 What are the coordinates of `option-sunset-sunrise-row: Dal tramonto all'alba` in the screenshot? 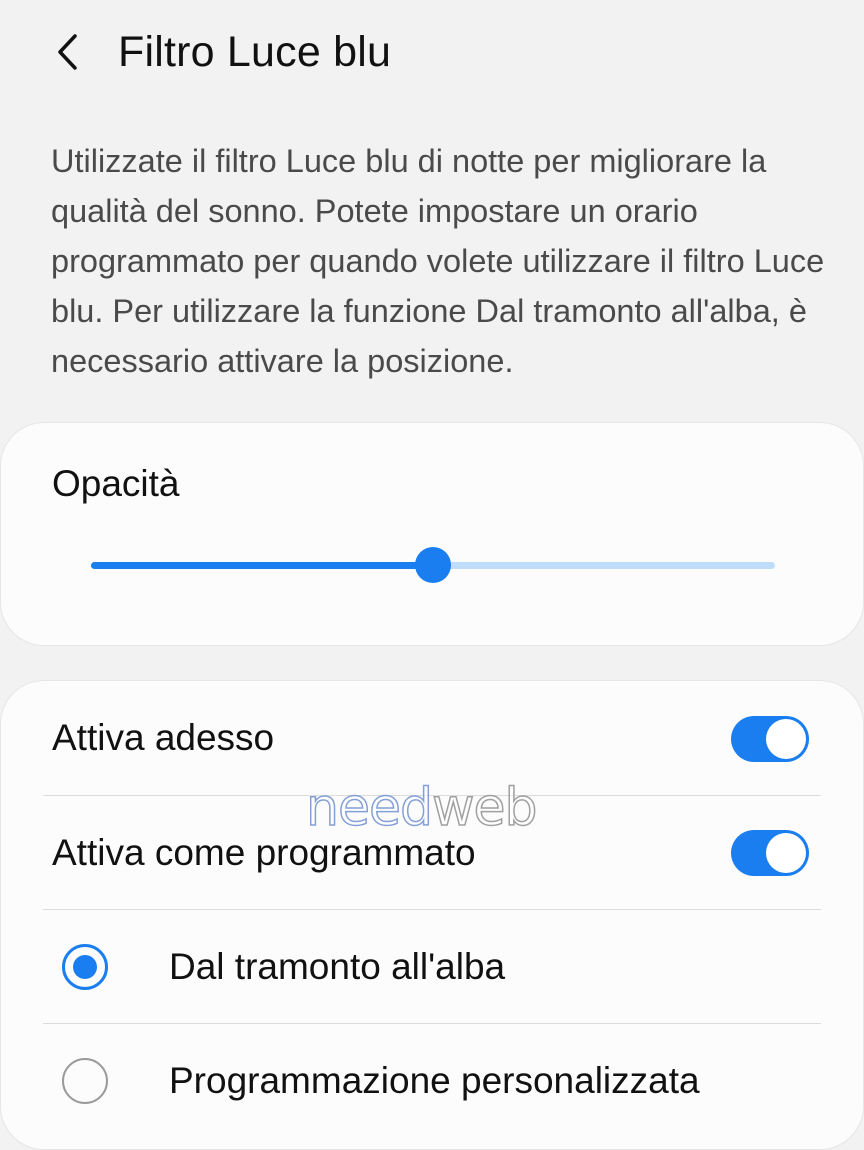 It's located at (432, 967).